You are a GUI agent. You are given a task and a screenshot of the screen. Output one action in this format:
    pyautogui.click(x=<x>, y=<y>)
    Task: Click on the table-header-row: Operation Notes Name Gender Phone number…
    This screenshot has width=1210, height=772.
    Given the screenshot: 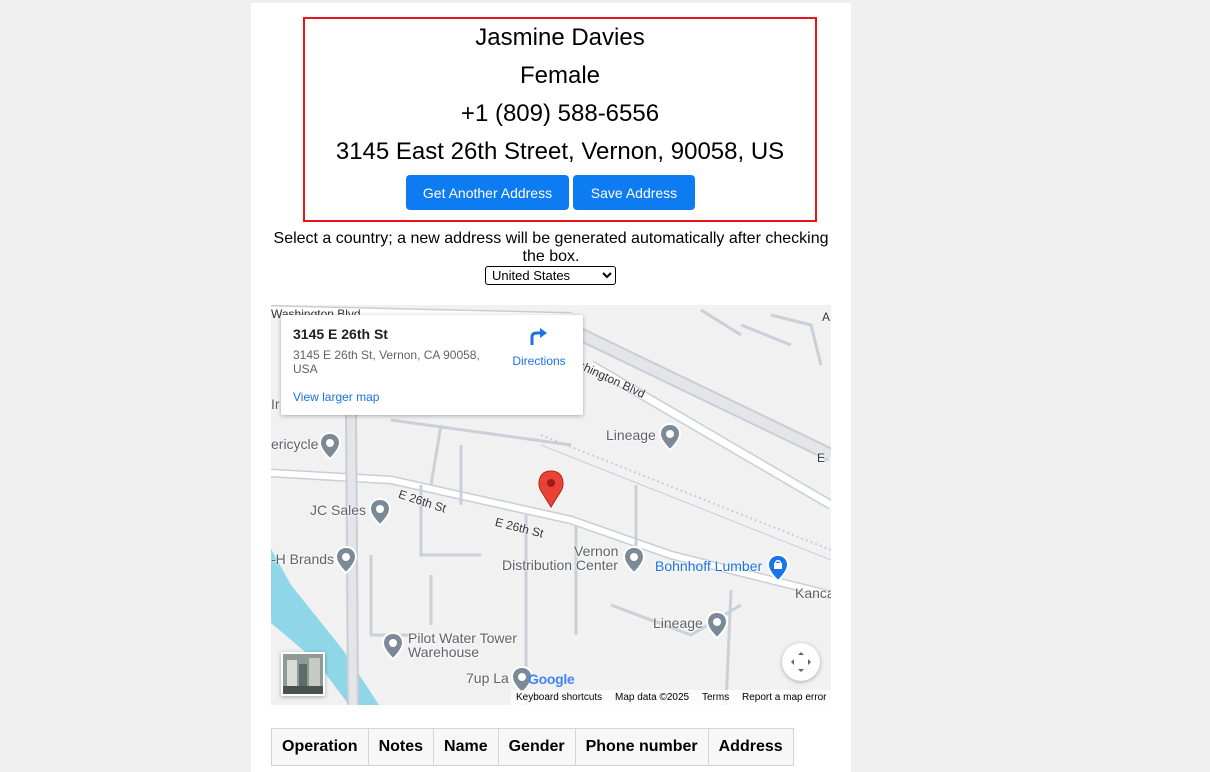 What is the action you would take?
    pyautogui.click(x=532, y=747)
    